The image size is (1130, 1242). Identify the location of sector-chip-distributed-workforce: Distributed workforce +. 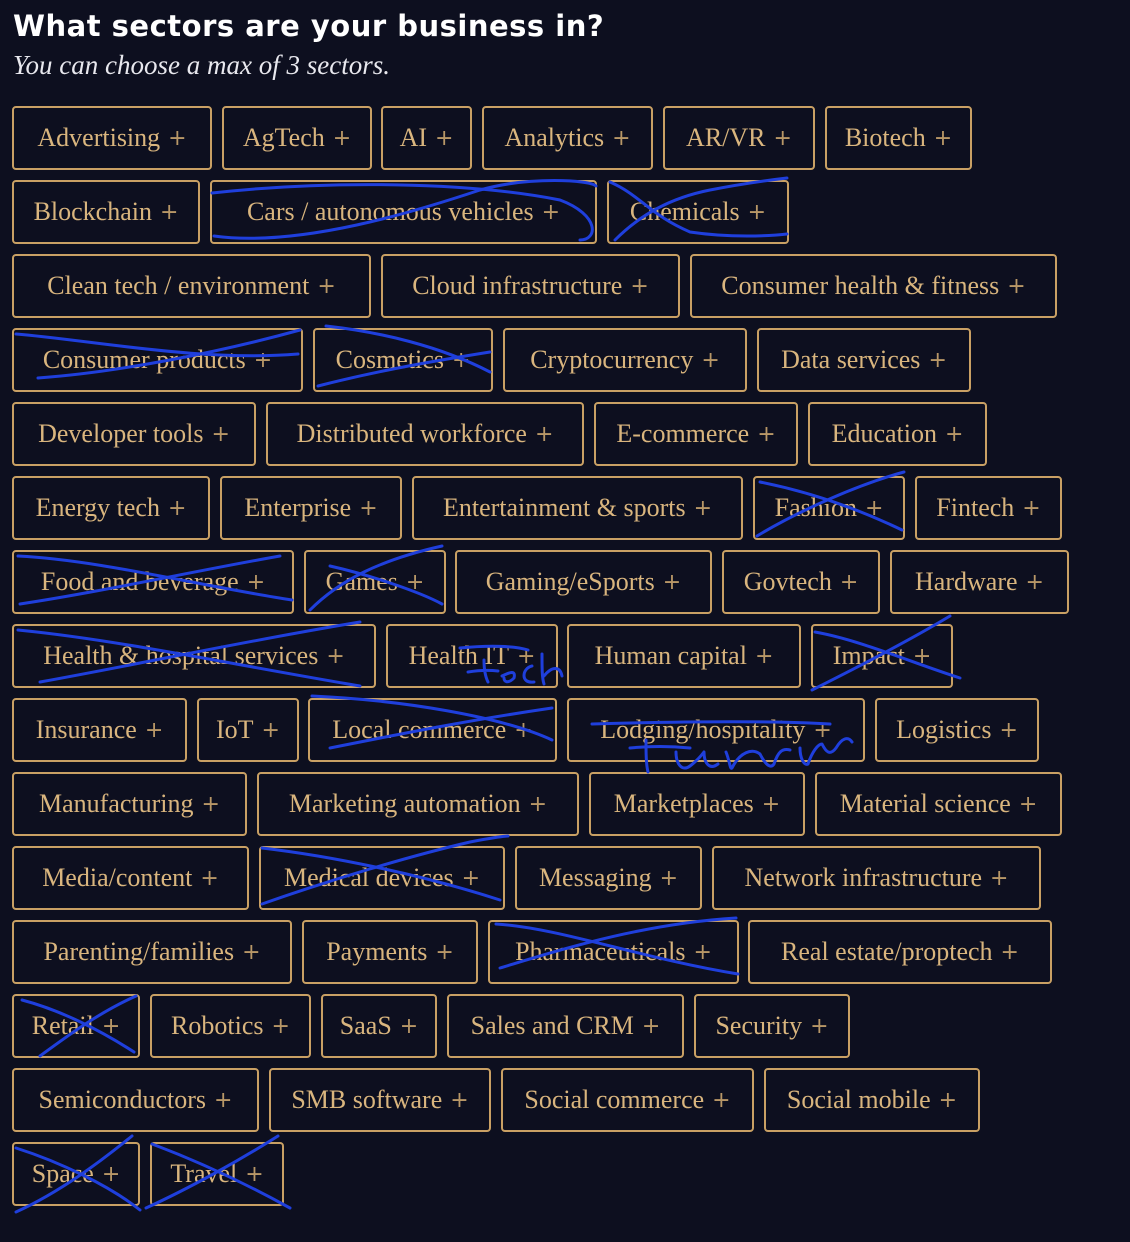
(425, 434).